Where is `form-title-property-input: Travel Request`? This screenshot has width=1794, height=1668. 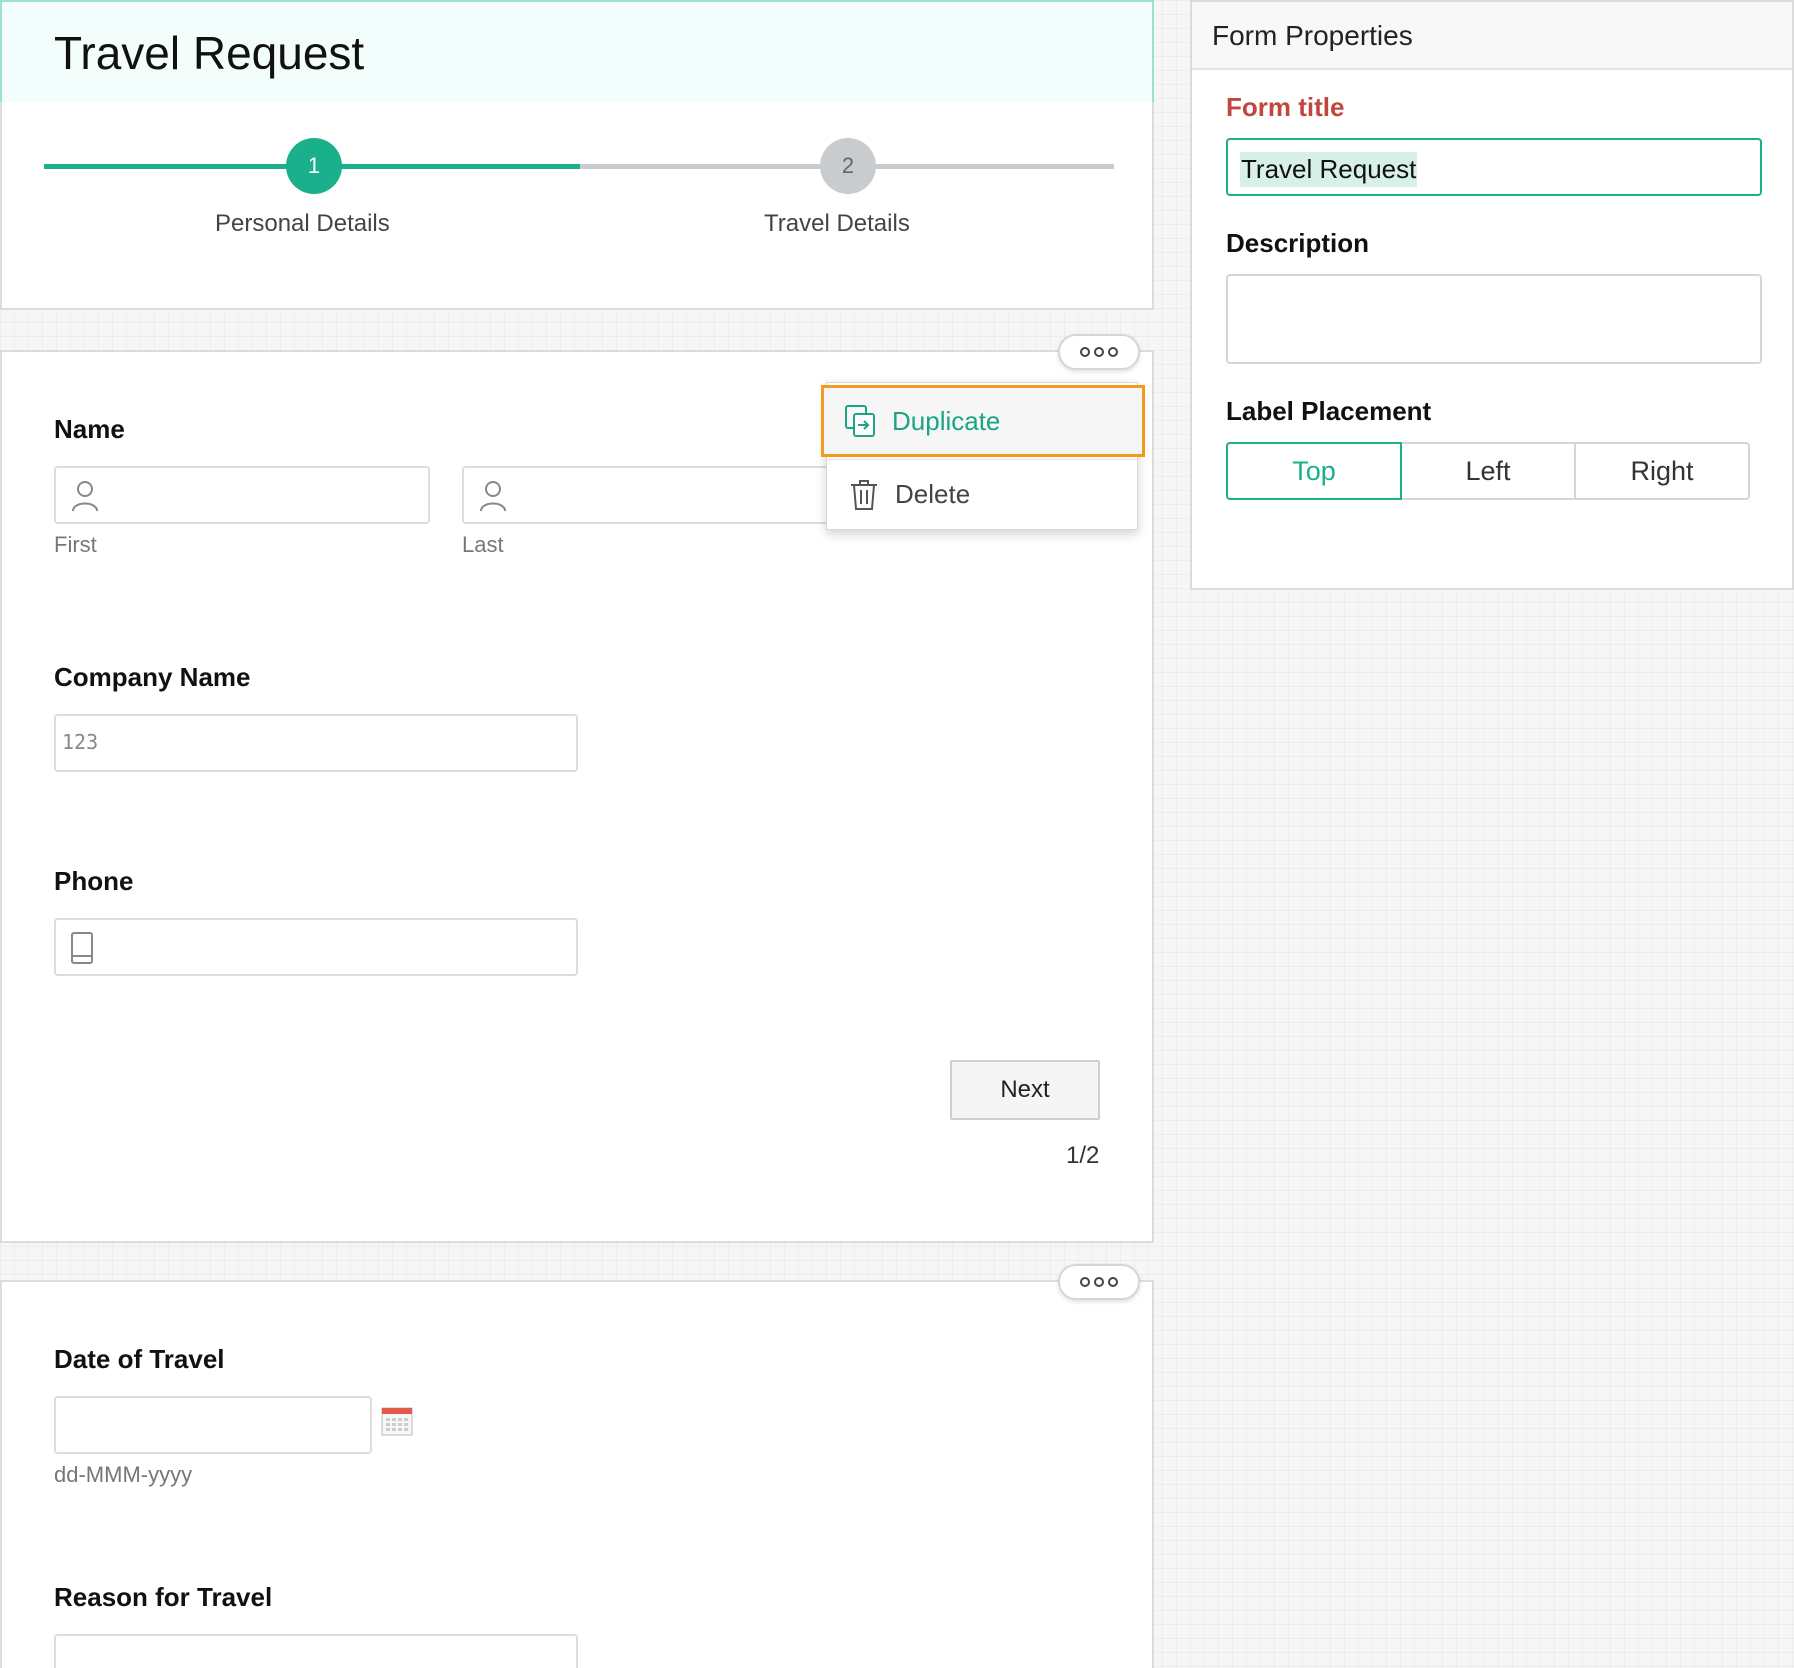 form-title-property-input: Travel Request is located at coordinates (1494, 167).